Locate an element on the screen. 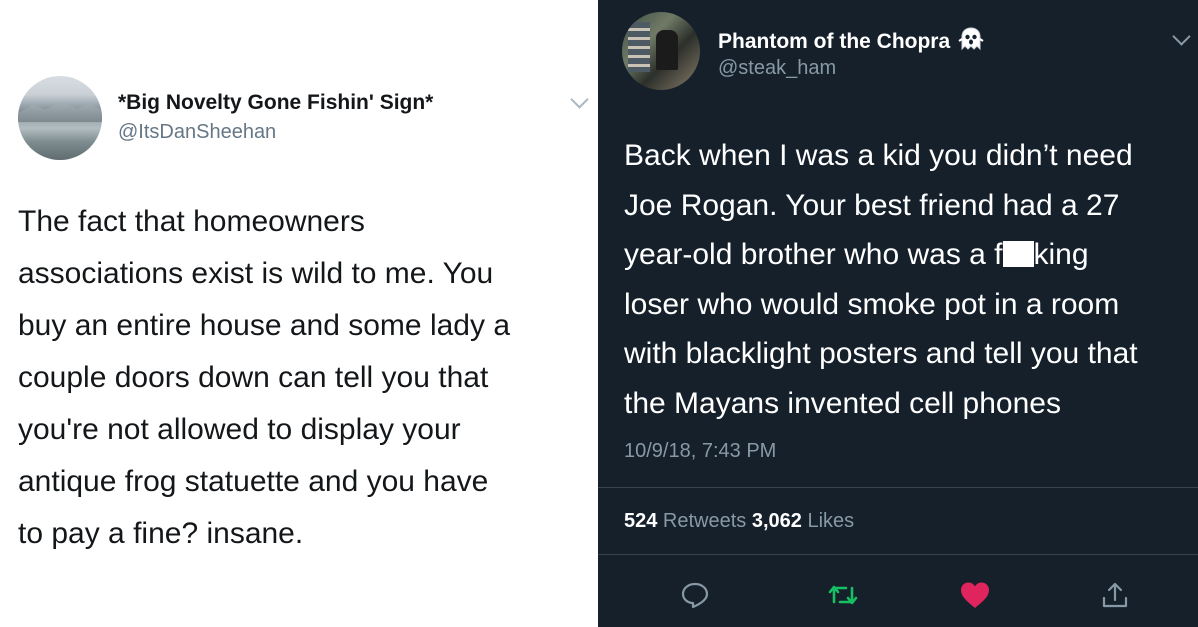 The height and width of the screenshot is (627, 1198). reply-icon is located at coordinates (695, 595).